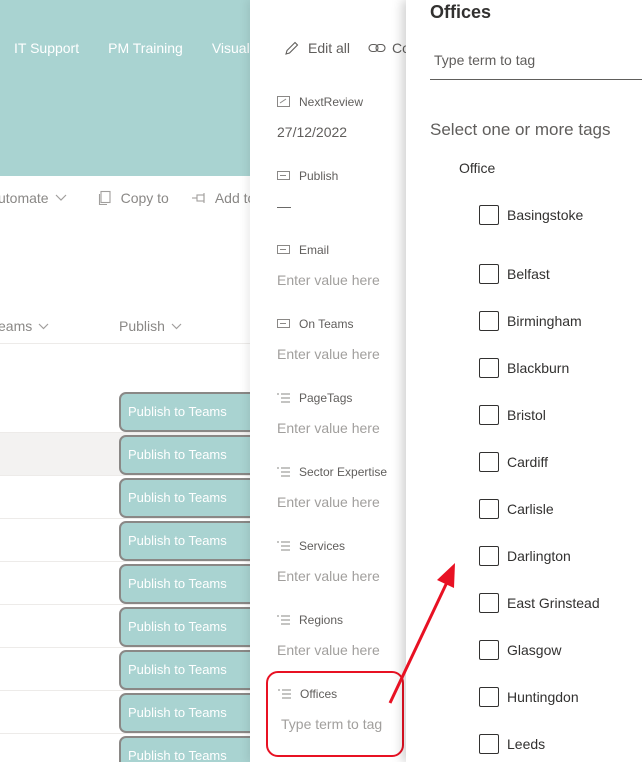 Image resolution: width=642 pixels, height=762 pixels. I want to click on field-services: Services Enter value here, so click(347, 561).